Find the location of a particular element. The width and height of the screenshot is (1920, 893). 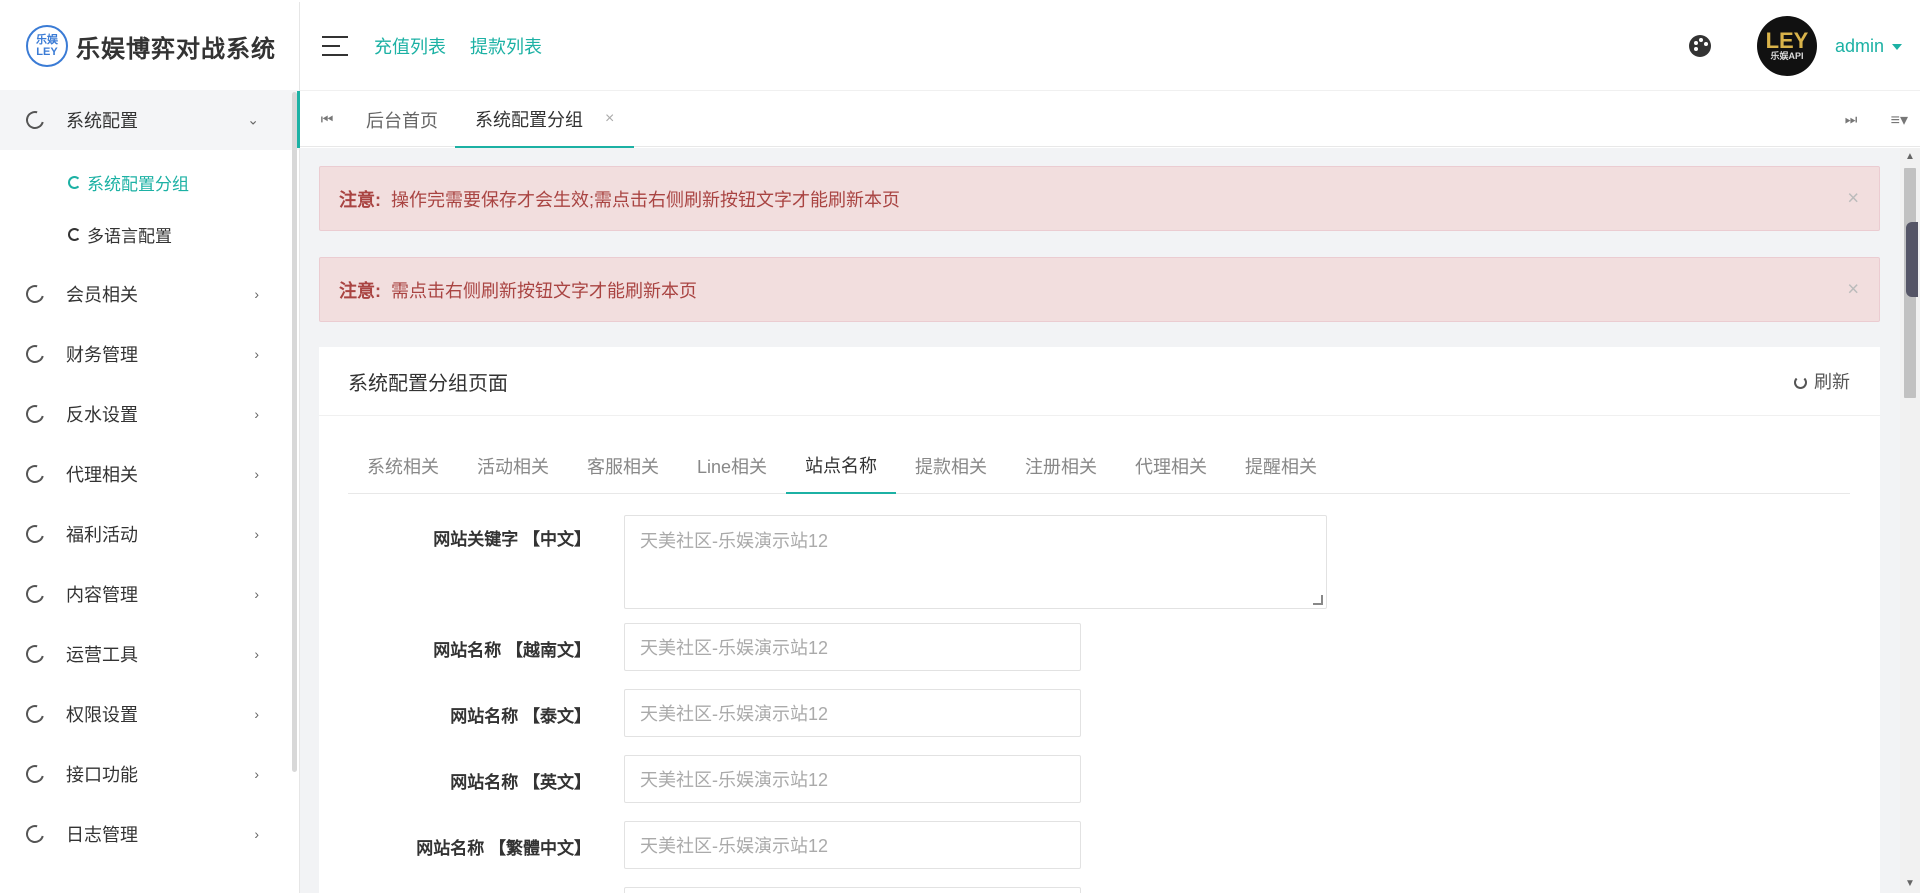

name-zh-tw-input: 天美社区-乐娱演示站12 is located at coordinates (852, 845).